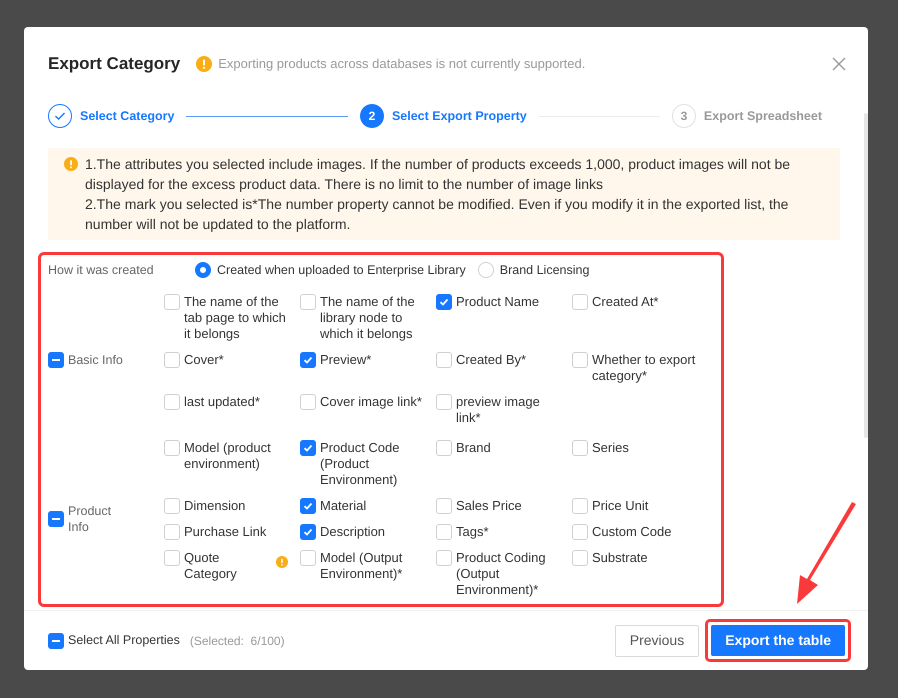  What do you see at coordinates (90, 518) in the screenshot?
I see `group-label: Product Info` at bounding box center [90, 518].